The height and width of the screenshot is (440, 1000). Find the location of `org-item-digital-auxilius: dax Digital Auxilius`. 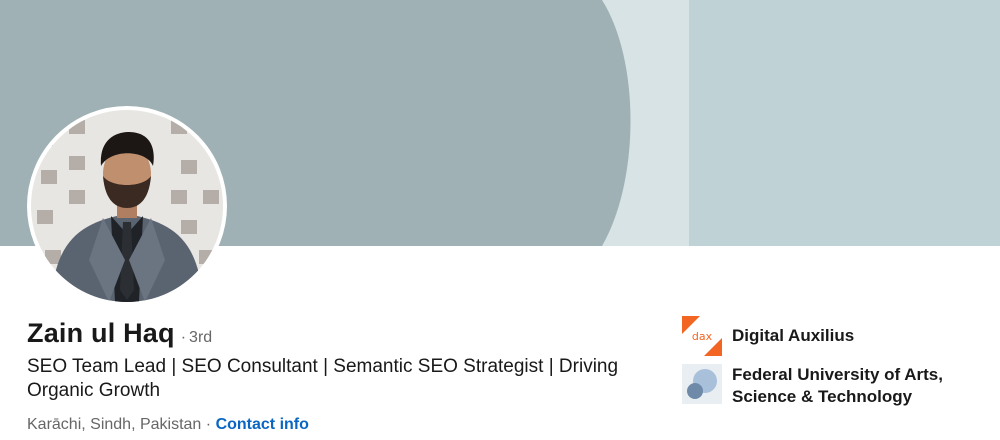

org-item-digital-auxilius: dax Digital Auxilius is located at coordinates (832, 336).